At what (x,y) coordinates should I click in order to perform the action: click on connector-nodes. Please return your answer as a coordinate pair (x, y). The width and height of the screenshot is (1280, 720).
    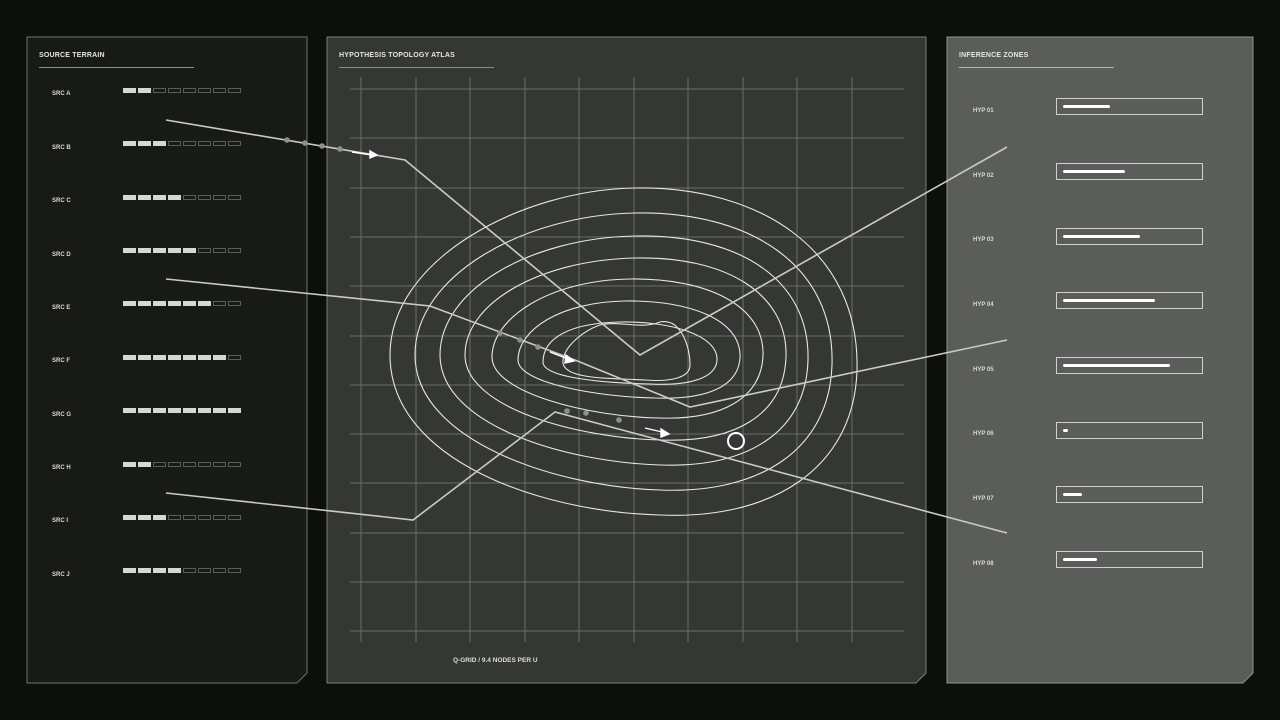
    Looking at the image, I should click on (453, 280).